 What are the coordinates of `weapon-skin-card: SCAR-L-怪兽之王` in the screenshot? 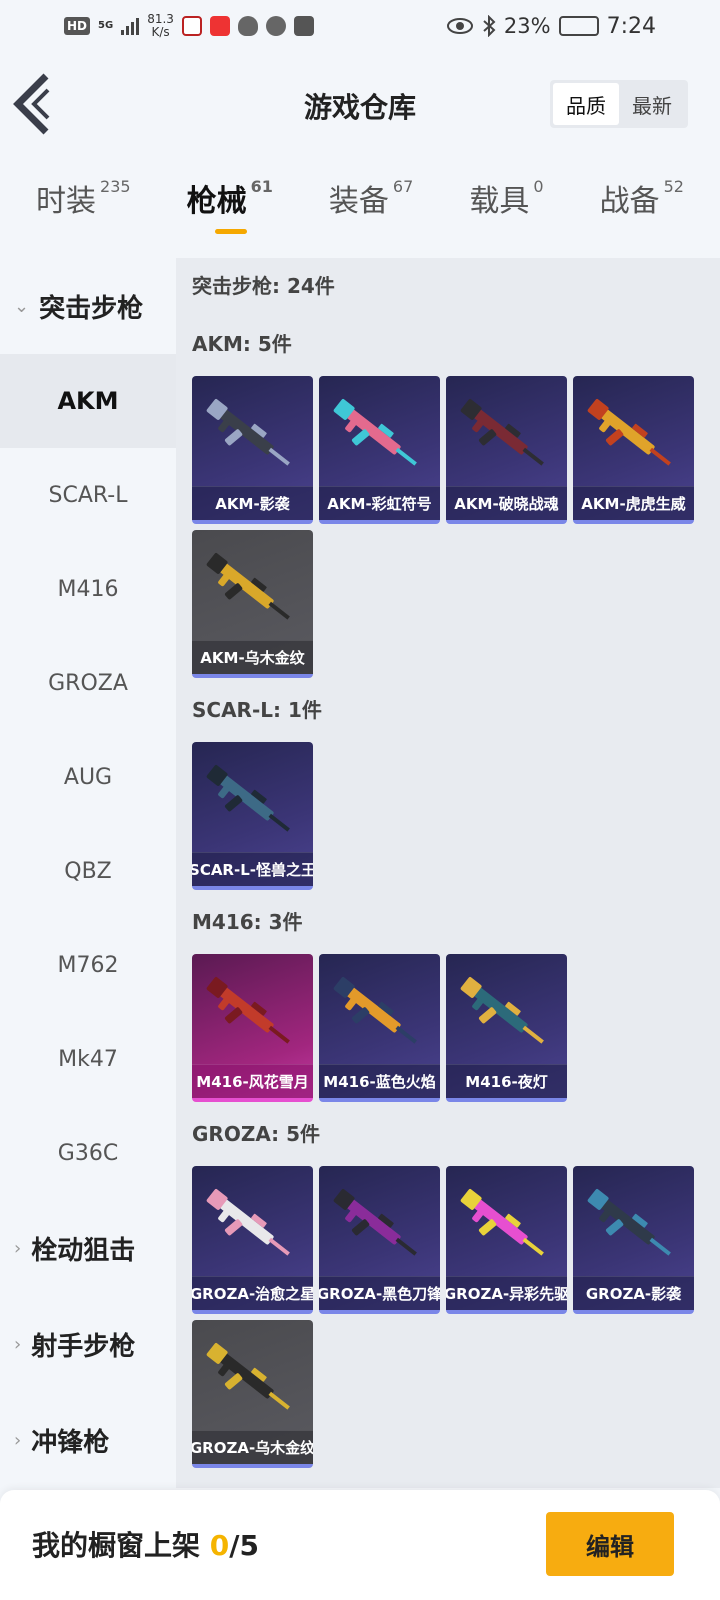 It's located at (252, 816).